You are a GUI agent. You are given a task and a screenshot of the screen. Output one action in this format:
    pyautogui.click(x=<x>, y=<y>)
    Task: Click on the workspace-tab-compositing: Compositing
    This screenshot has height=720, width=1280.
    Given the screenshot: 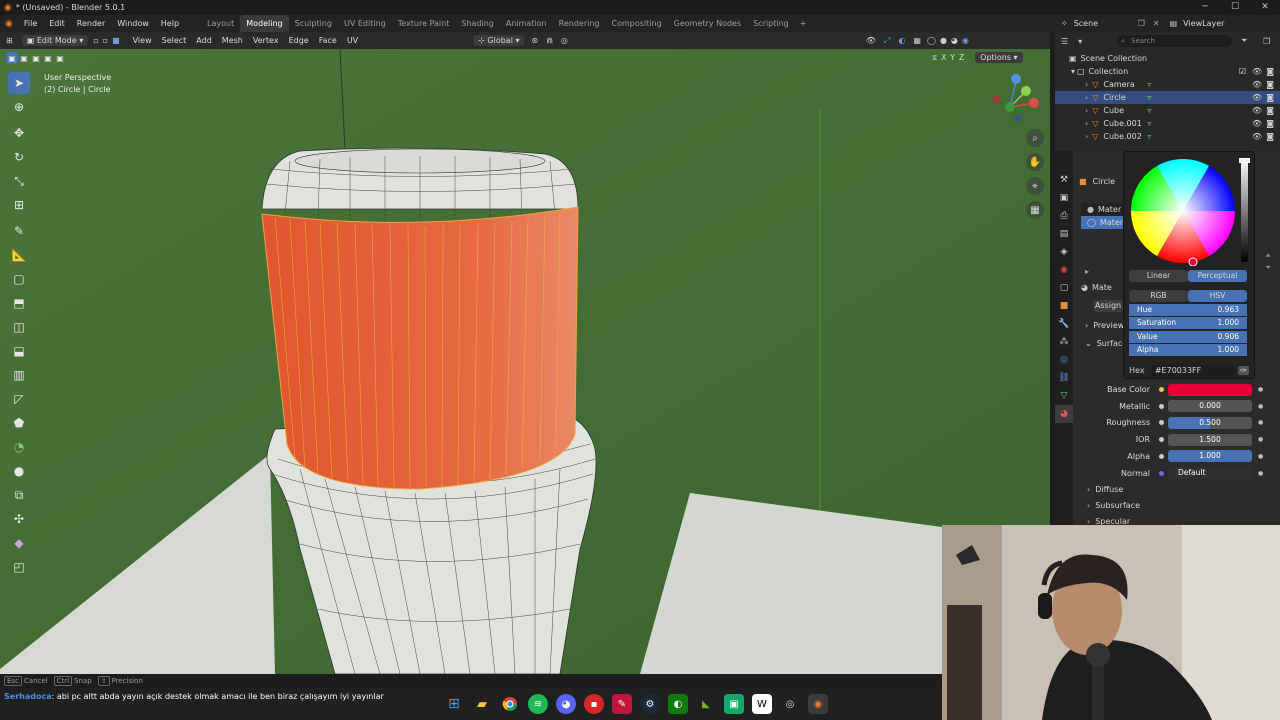 What is the action you would take?
    pyautogui.click(x=637, y=23)
    